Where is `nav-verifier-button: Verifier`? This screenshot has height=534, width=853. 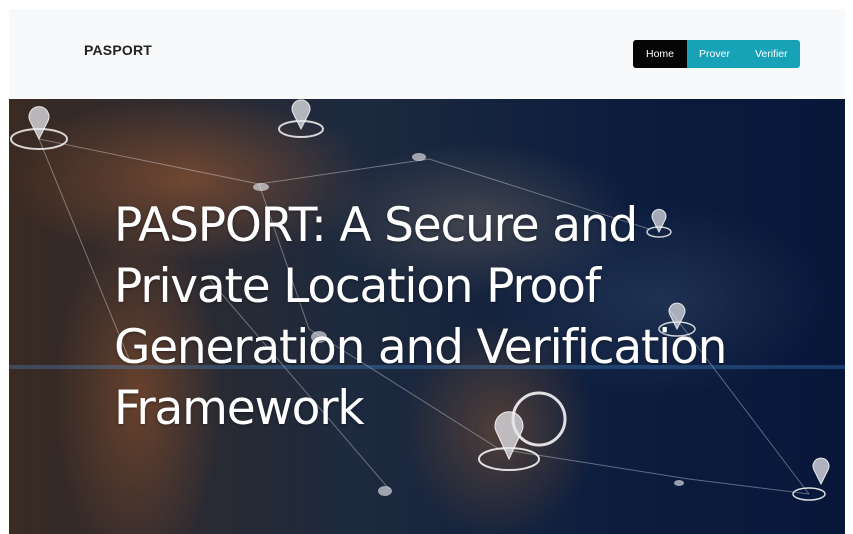 nav-verifier-button: Verifier is located at coordinates (771, 54).